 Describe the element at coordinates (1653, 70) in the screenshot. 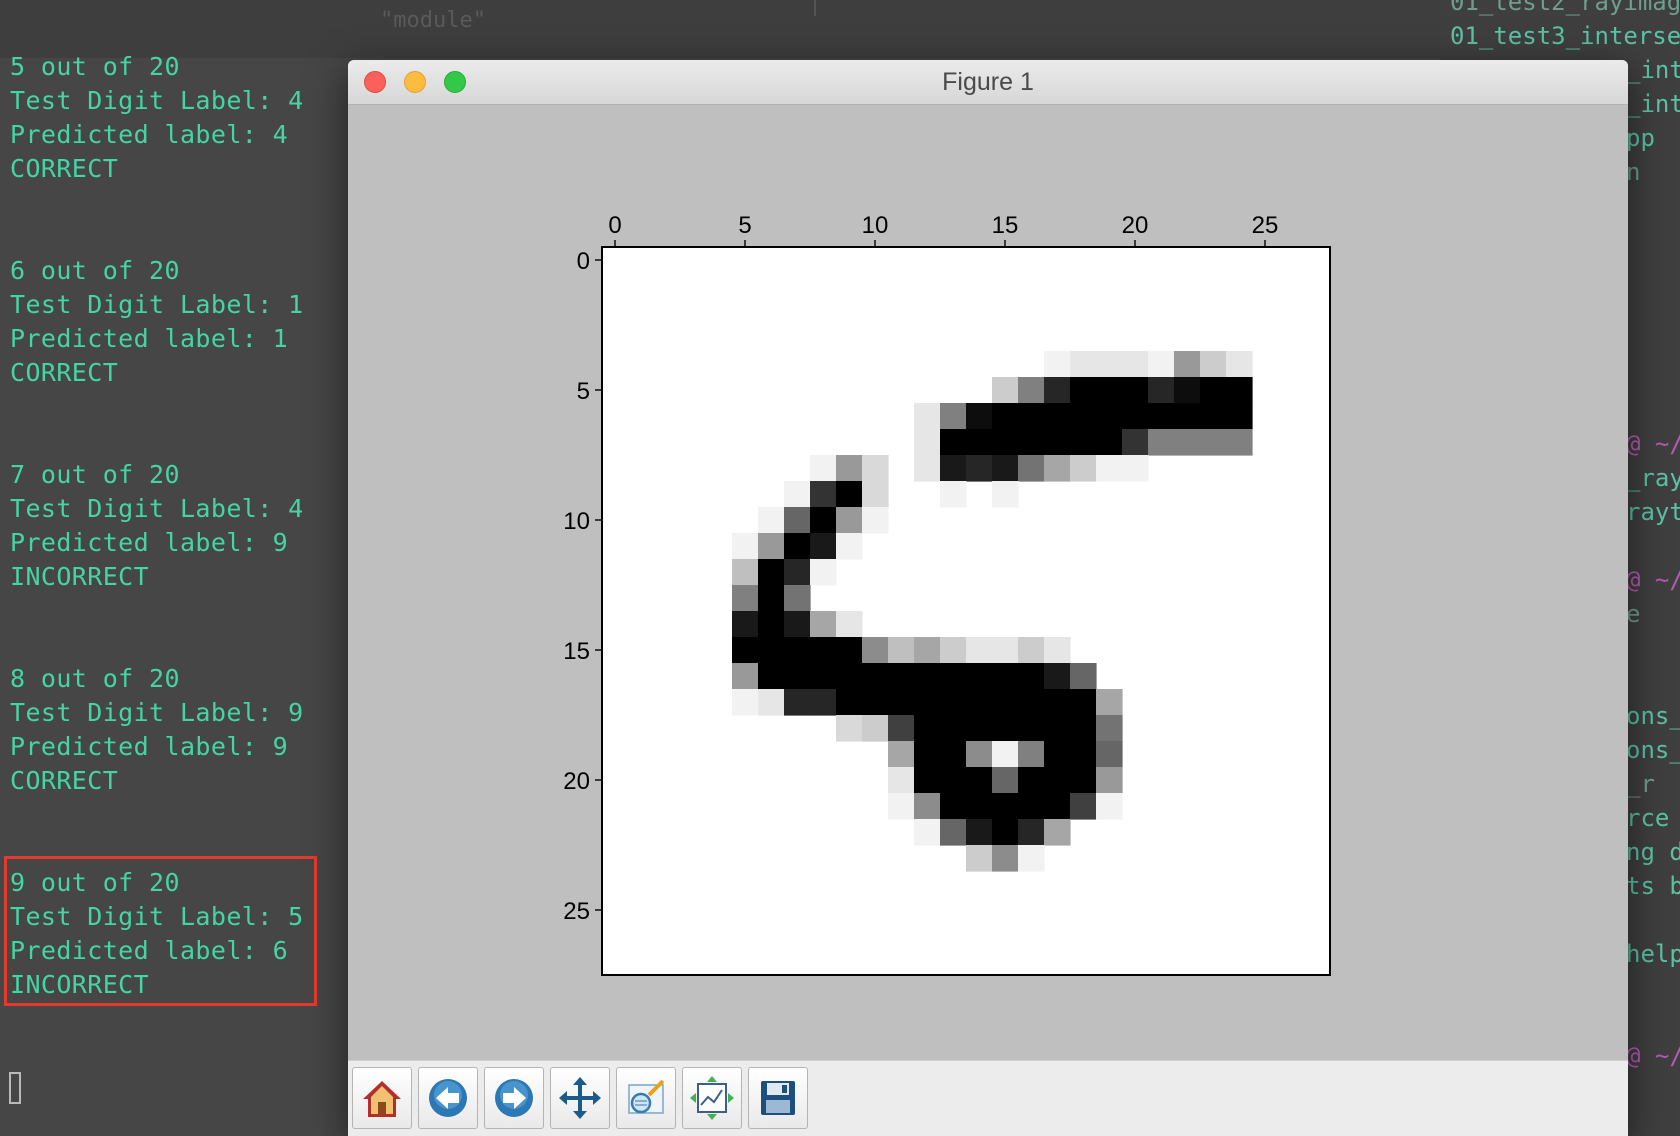

I see `file-list-item: _inte` at that location.